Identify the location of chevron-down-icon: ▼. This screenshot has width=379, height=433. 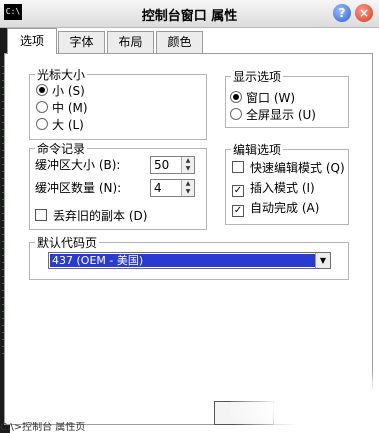
(322, 260).